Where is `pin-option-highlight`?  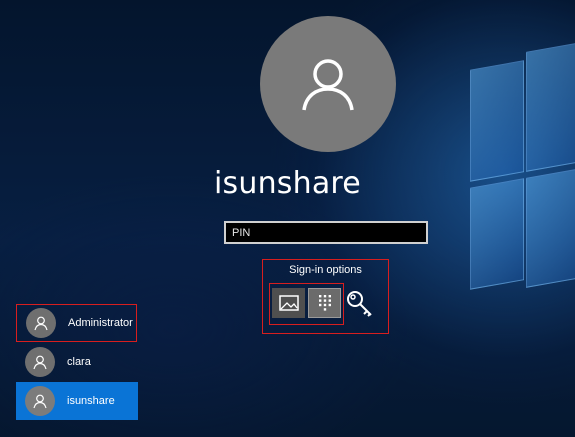 pin-option-highlight is located at coordinates (306, 304).